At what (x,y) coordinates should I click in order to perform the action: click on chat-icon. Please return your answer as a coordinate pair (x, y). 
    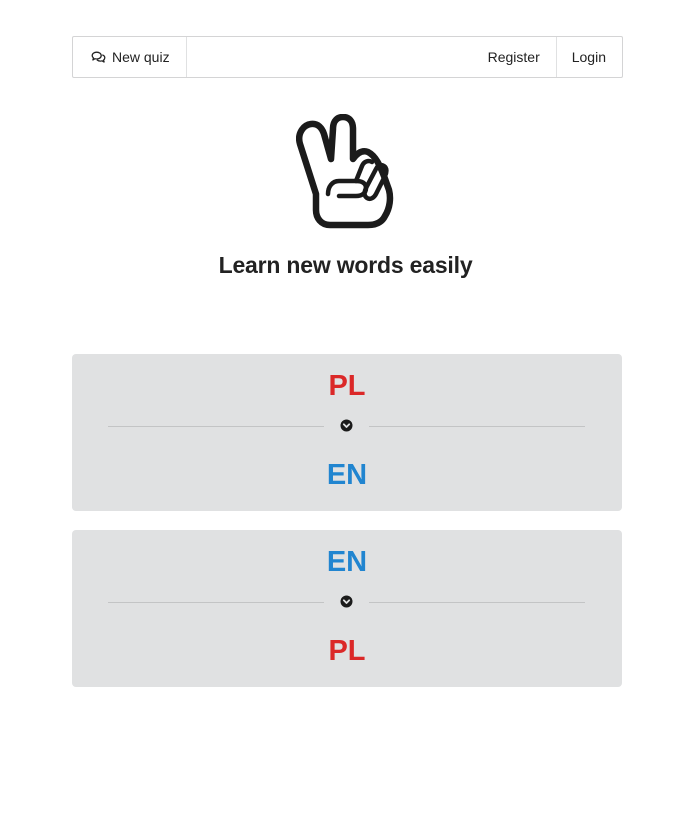
    Looking at the image, I should click on (98, 57).